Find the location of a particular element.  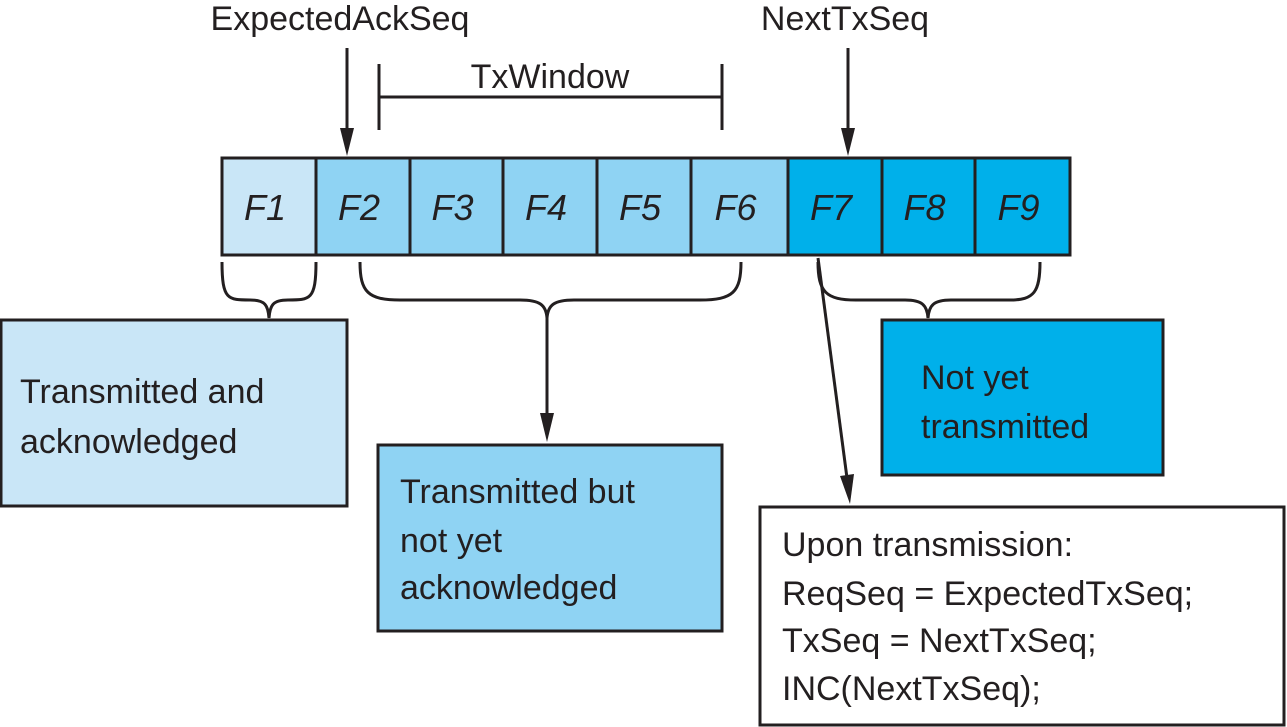

frame-sequence: F1 F2 F3 F4 F5 F6 F7 F8 F9 is located at coordinates (646, 206).